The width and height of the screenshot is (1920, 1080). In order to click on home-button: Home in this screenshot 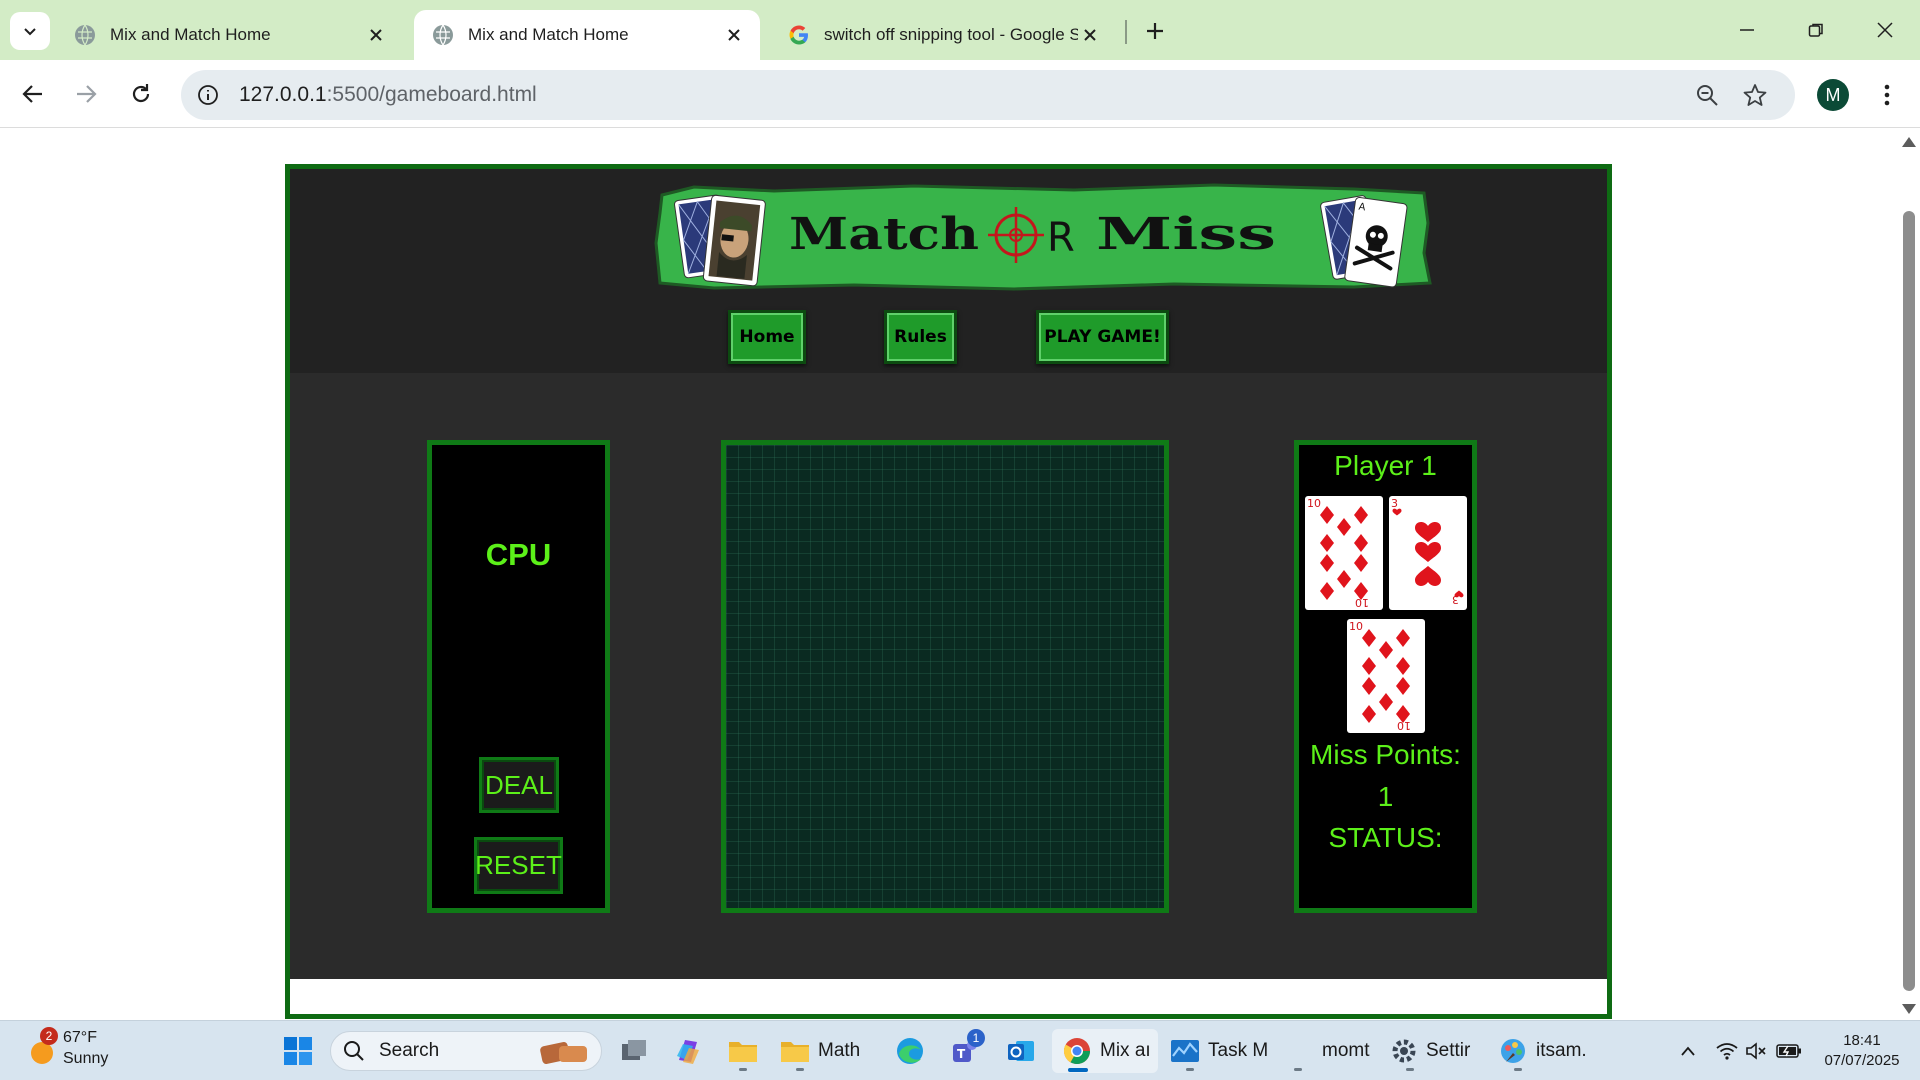, I will do `click(767, 337)`.